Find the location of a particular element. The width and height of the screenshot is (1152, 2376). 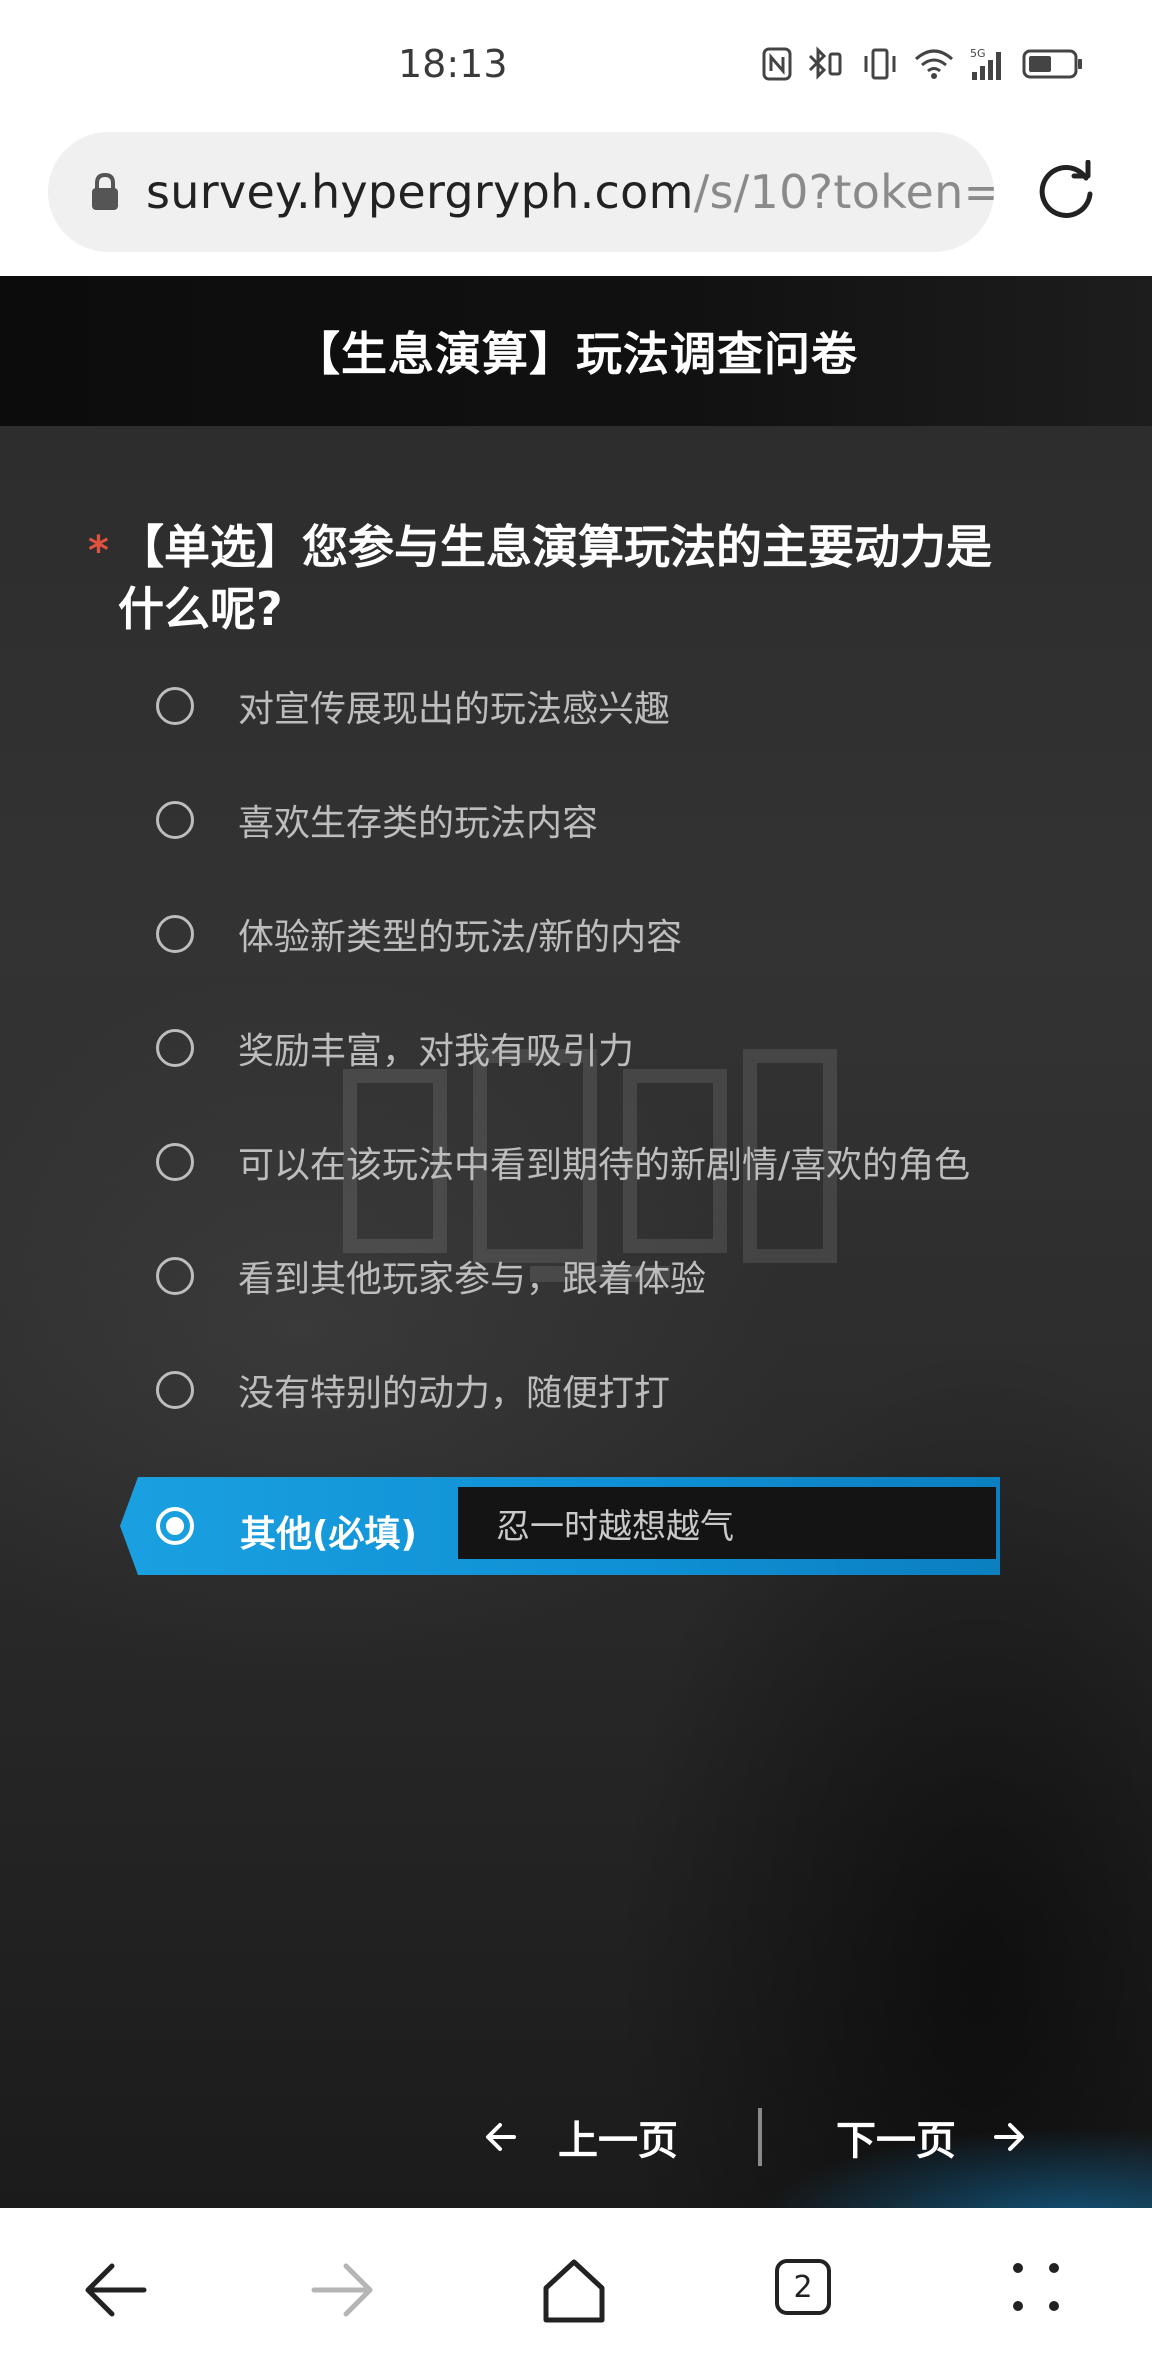

question-text: 【单选】您参与生息演算玩法的主要动力是什么呢? is located at coordinates (555, 578).